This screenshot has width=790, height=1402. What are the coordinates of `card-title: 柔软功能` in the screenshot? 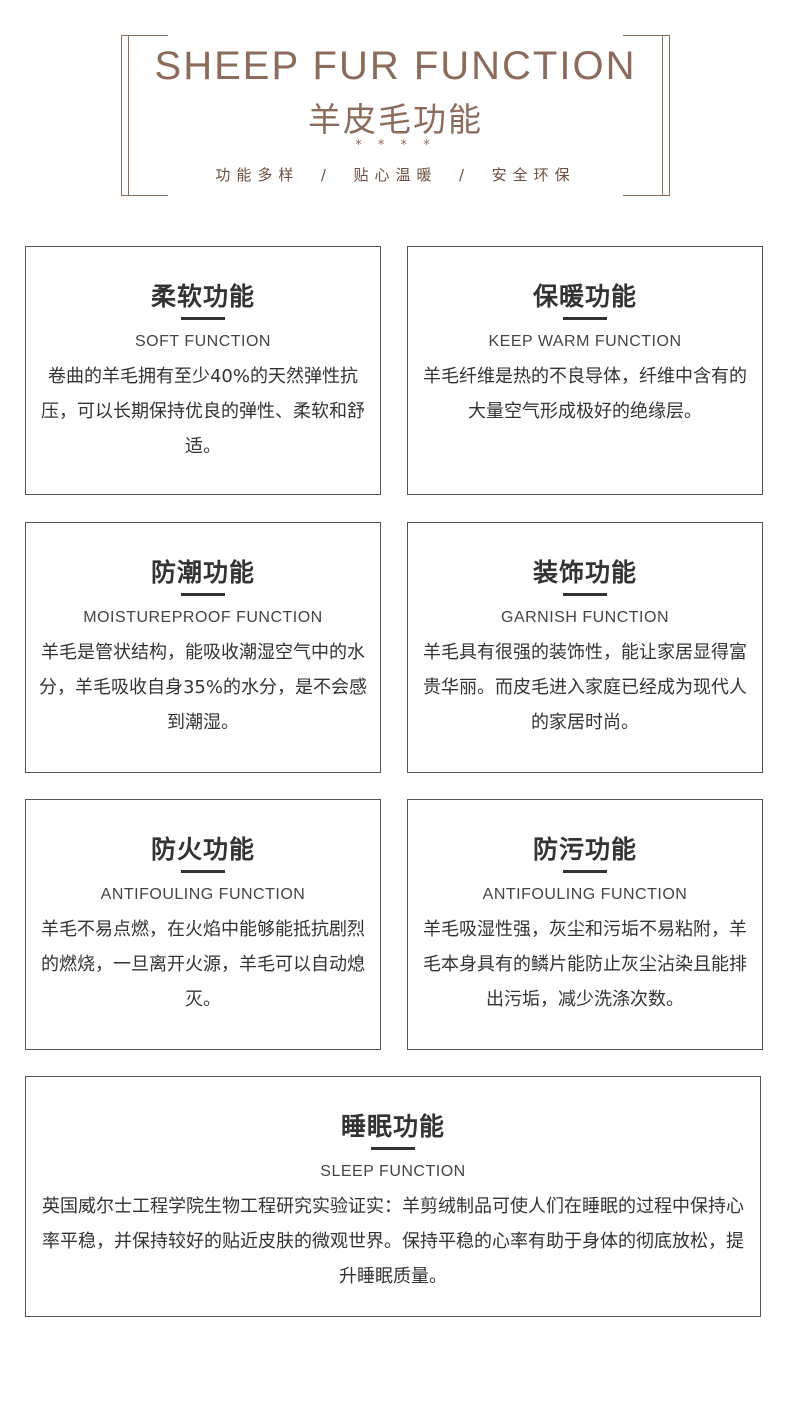 It's located at (202, 296).